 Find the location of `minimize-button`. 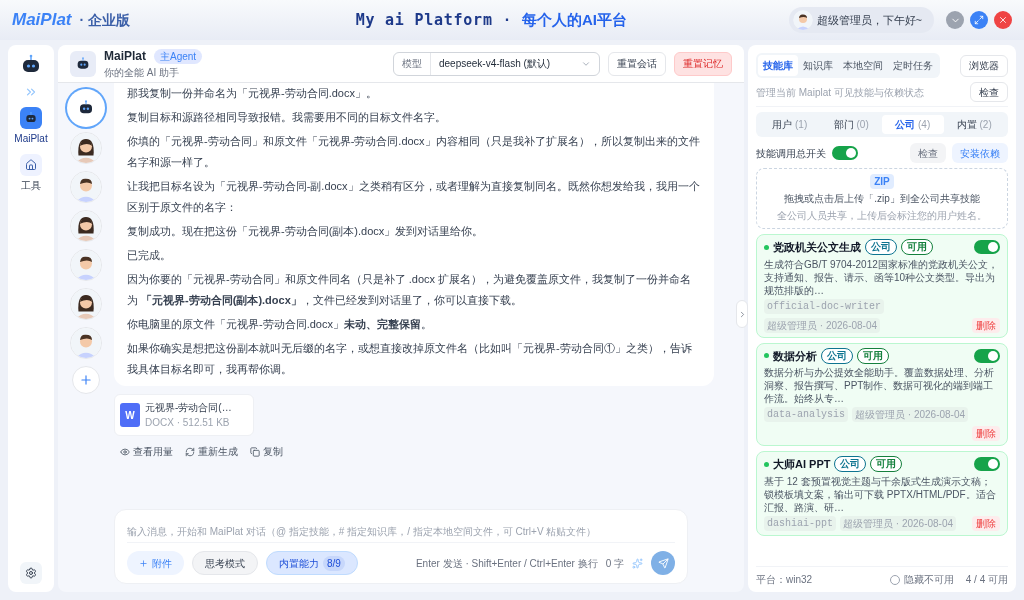

minimize-button is located at coordinates (955, 20).